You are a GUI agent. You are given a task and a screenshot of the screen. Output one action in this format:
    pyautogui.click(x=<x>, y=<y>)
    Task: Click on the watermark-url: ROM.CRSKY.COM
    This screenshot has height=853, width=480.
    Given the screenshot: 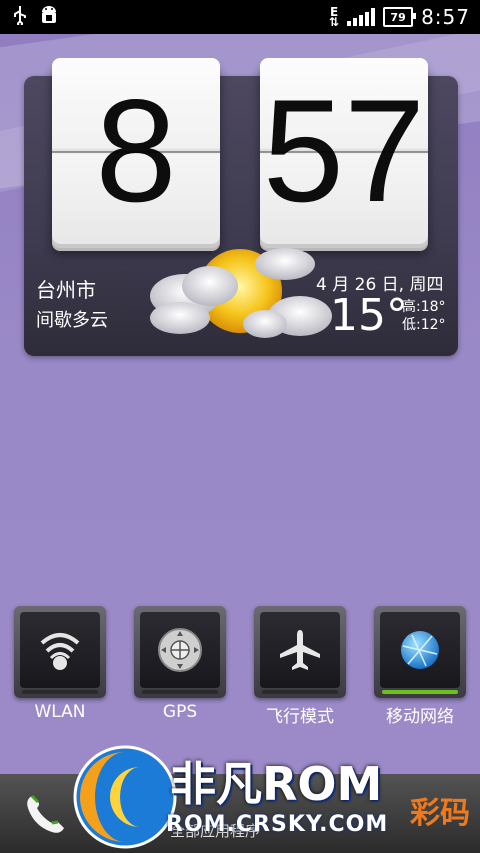 What is the action you would take?
    pyautogui.click(x=277, y=824)
    